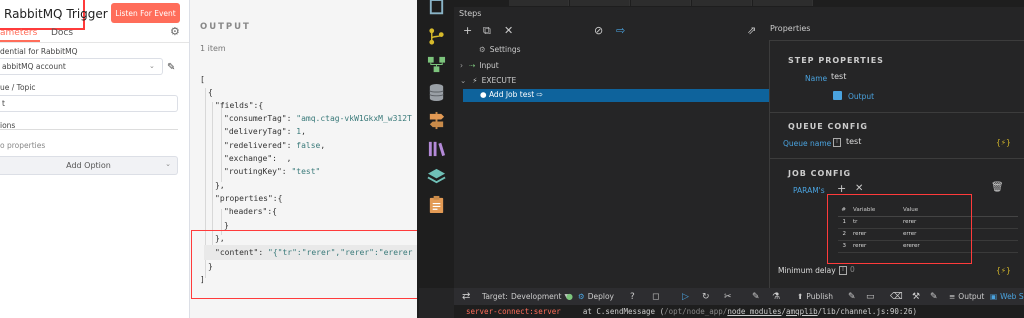  What do you see at coordinates (89, 129) in the screenshot?
I see `divider` at bounding box center [89, 129].